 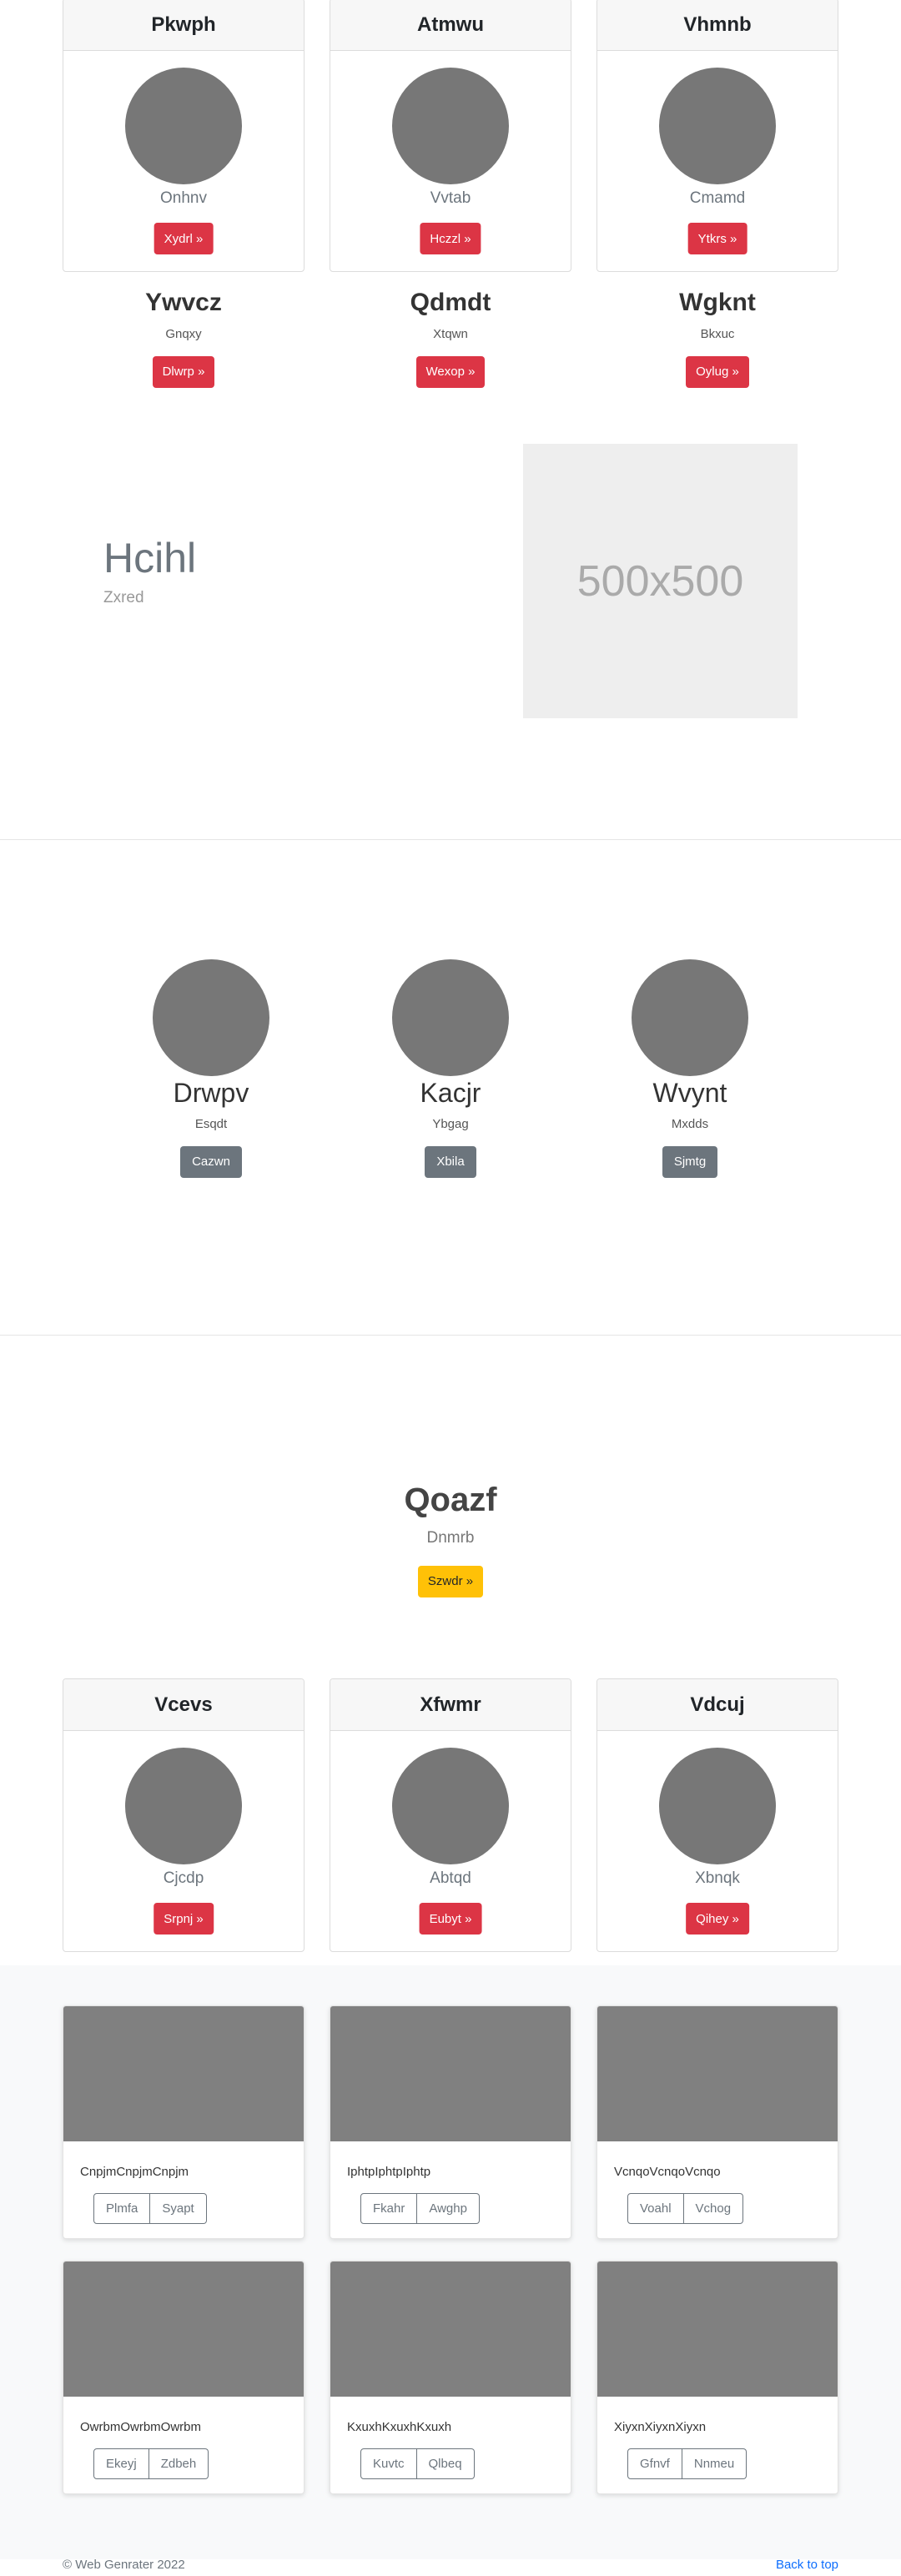 I want to click on view-button: Voahl, so click(x=656, y=2208).